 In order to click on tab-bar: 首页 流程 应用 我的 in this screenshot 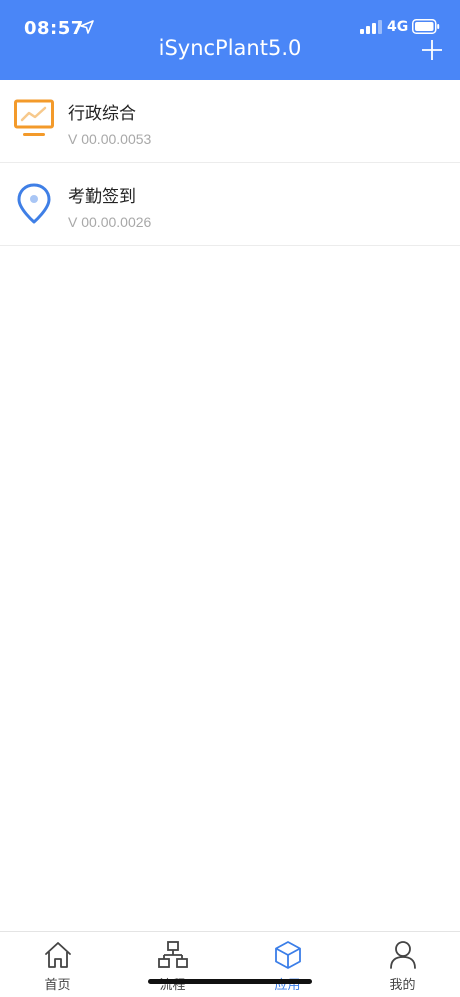, I will do `click(230, 964)`.